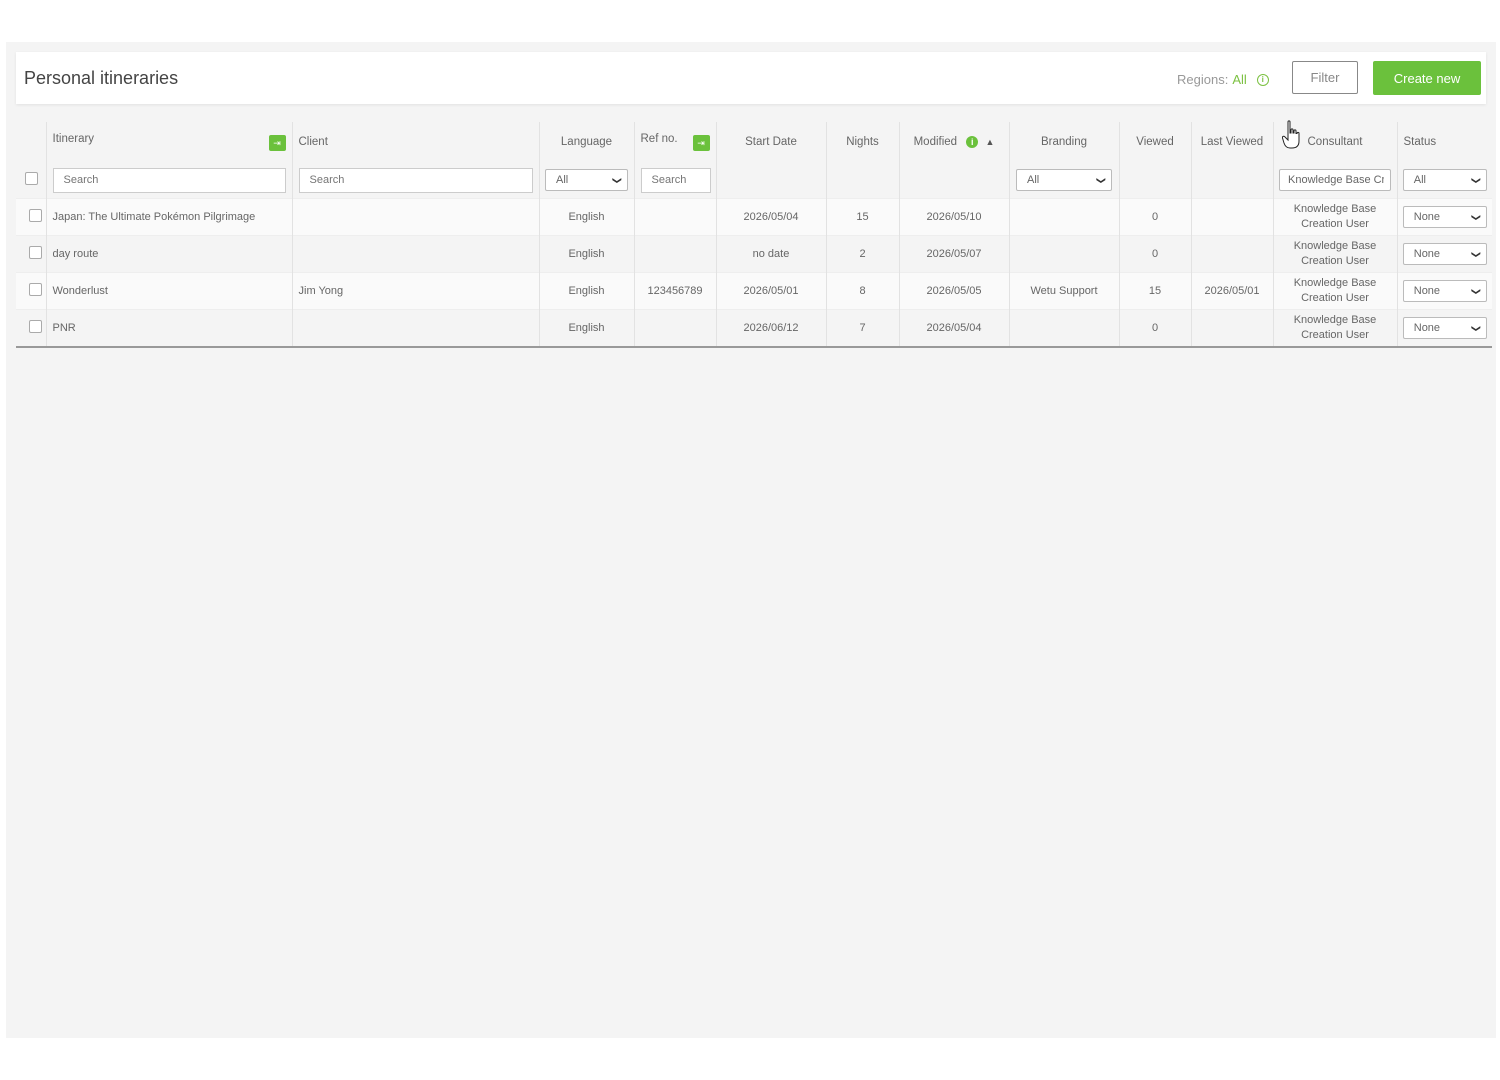  What do you see at coordinates (1064, 142) in the screenshot?
I see `header-branding: Branding` at bounding box center [1064, 142].